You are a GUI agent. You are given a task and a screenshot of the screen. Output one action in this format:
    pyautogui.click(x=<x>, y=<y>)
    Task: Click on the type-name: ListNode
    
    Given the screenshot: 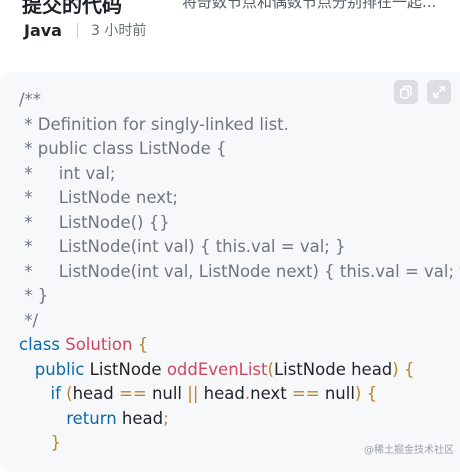 What is the action you would take?
    pyautogui.click(x=125, y=369)
    